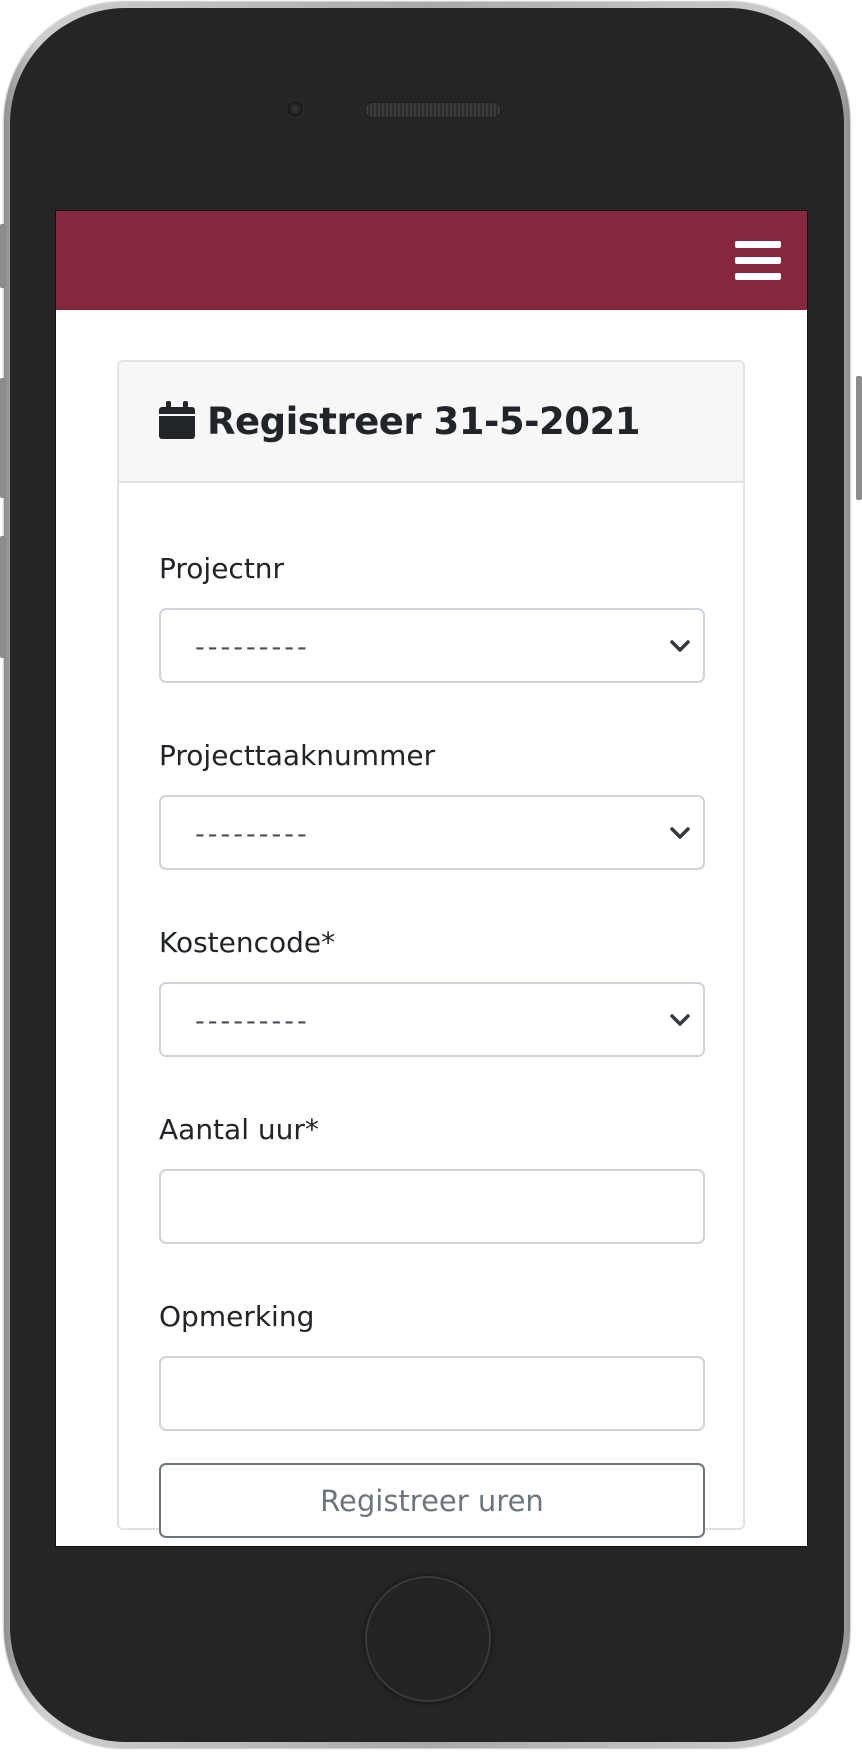  What do you see at coordinates (859, 438) in the screenshot?
I see `phone-power-button` at bounding box center [859, 438].